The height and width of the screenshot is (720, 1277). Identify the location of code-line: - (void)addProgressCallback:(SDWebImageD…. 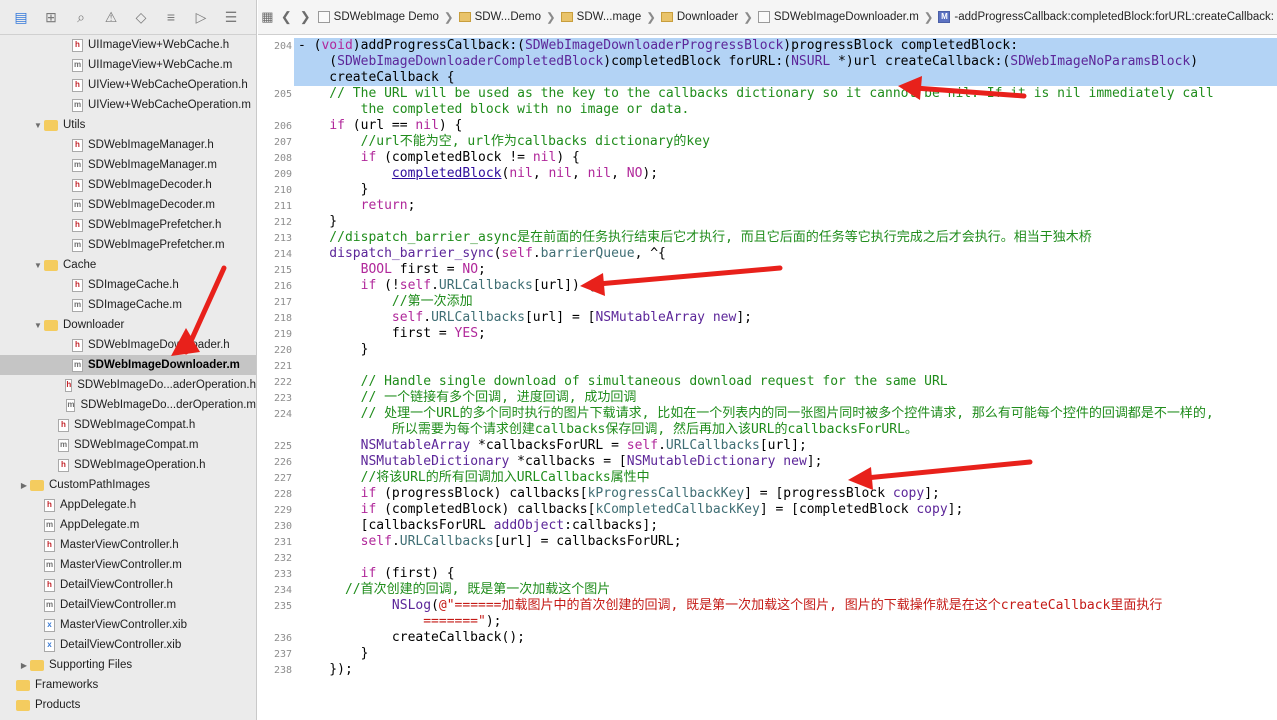
(658, 46).